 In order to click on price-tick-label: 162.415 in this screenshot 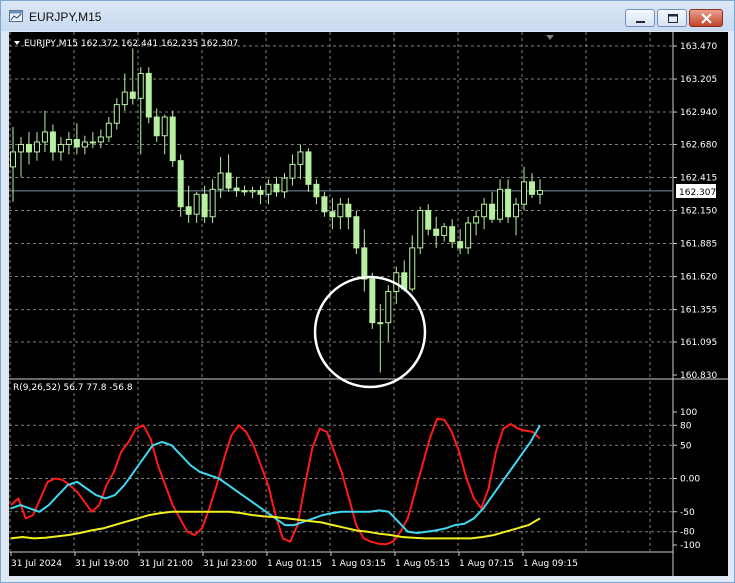, I will do `click(698, 178)`.